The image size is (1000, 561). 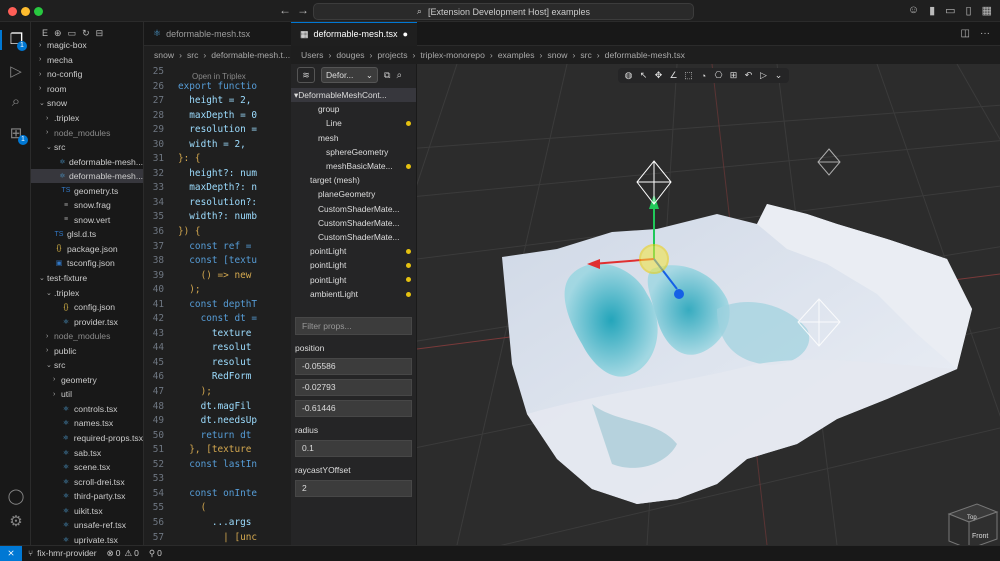 I want to click on tree-folder: › room, so click(x=87, y=89).